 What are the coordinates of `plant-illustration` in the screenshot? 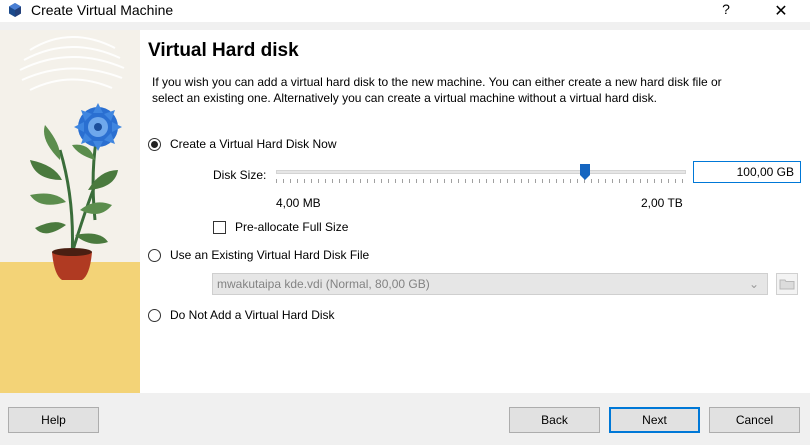 It's located at (70, 211).